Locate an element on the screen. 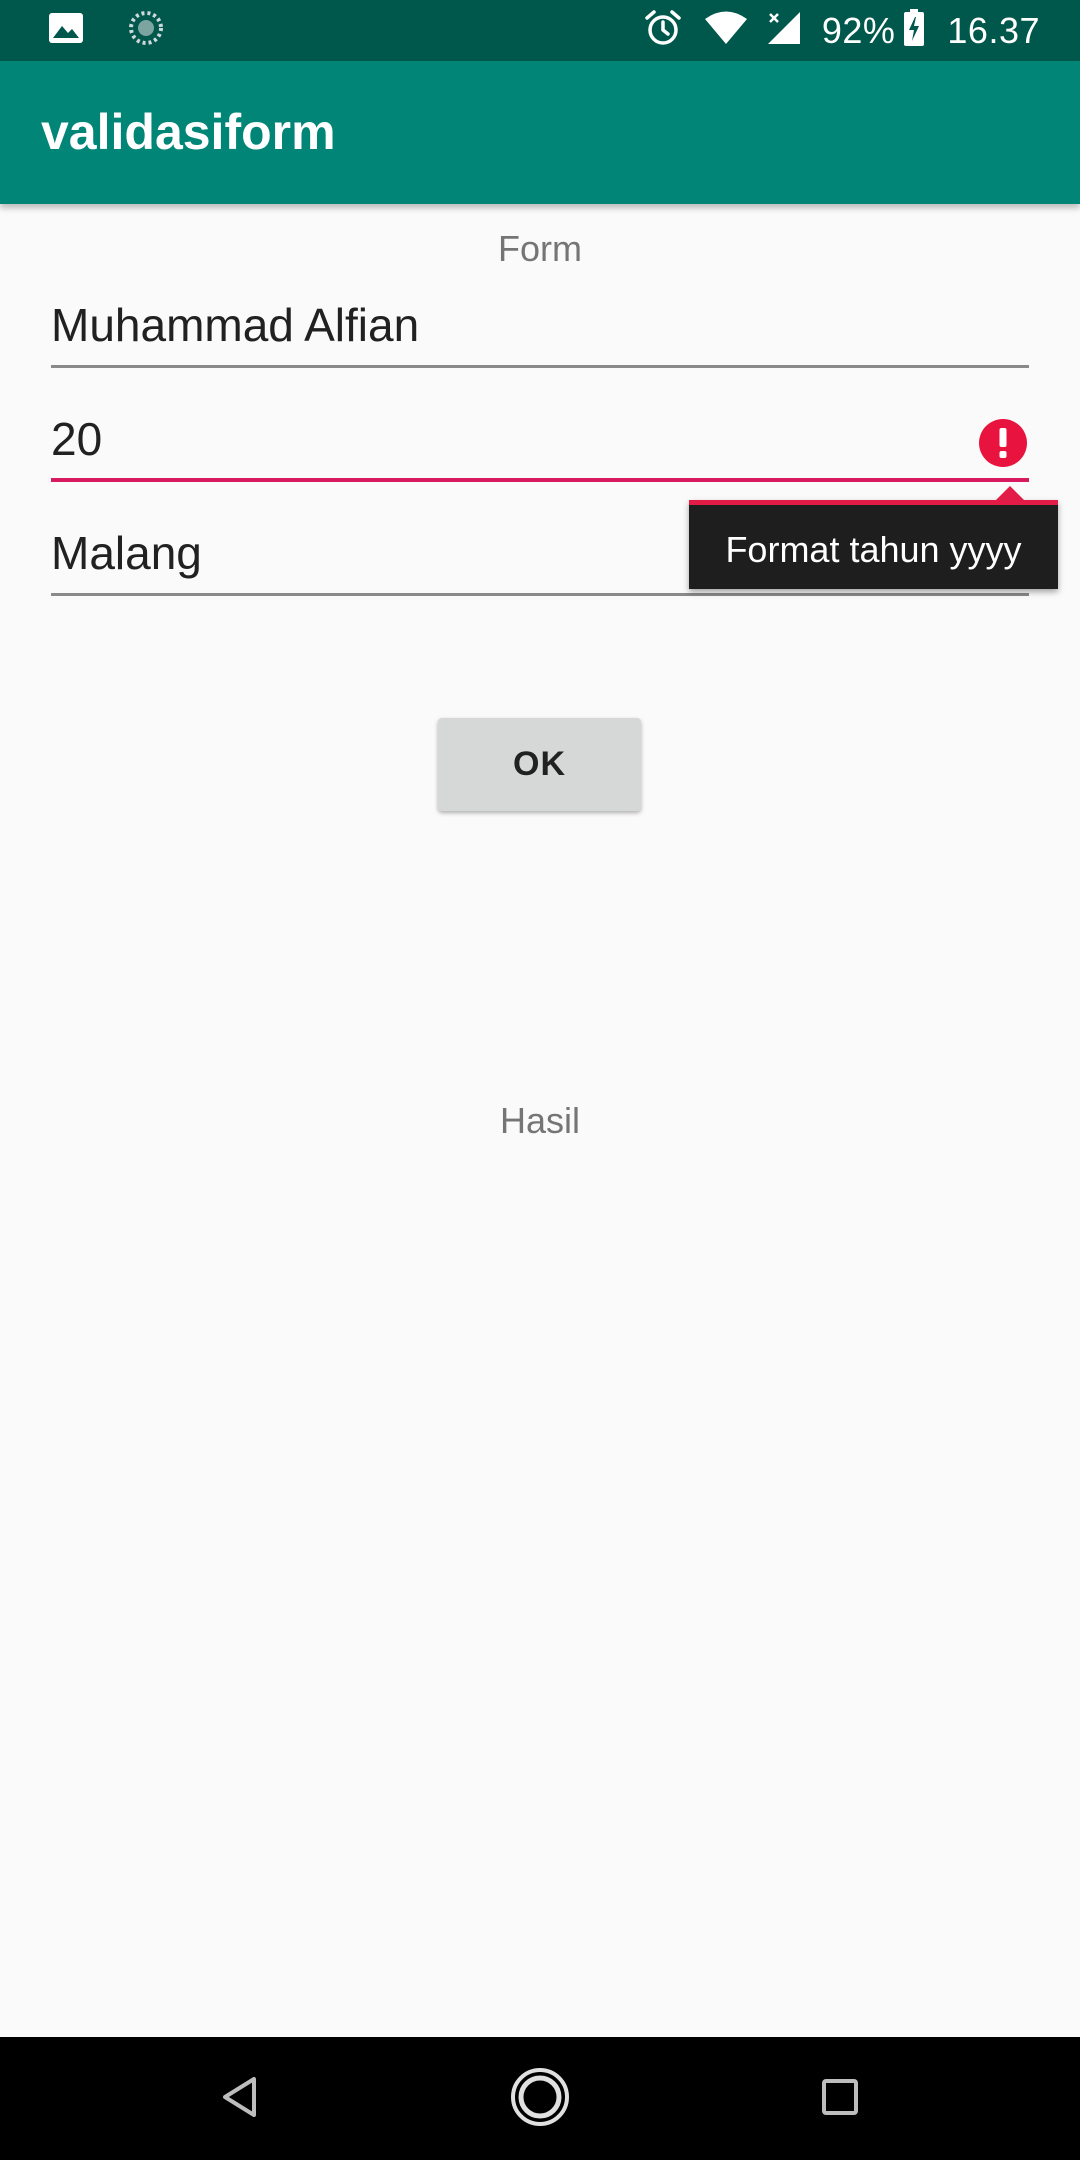  year-field-value: 20 is located at coordinates (76, 439).